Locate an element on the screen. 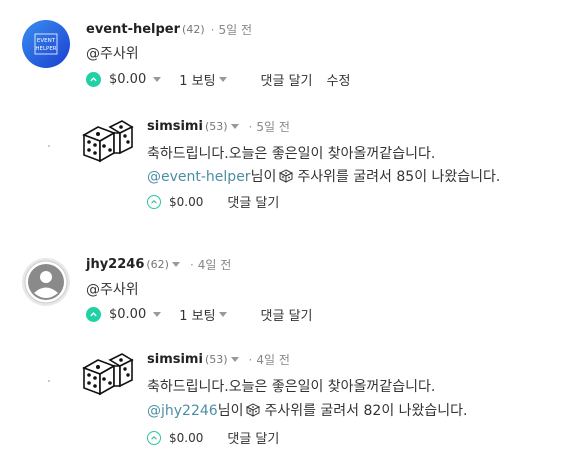 The image size is (562, 463). comment-meta: jhy2246 (62) · 4일 전 is located at coordinates (158, 264).